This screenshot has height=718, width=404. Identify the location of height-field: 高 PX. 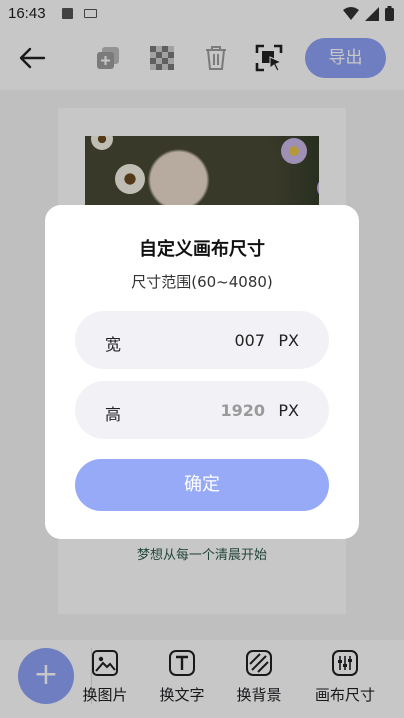
(202, 410).